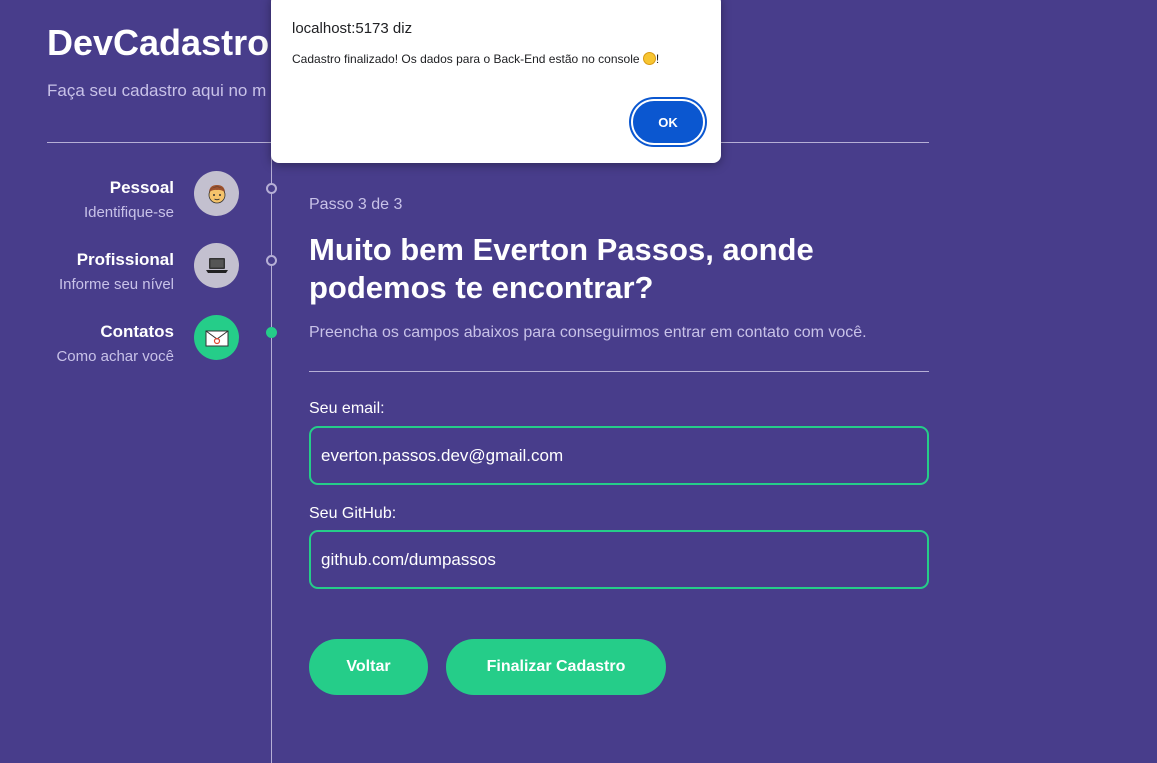 The image size is (1157, 763). What do you see at coordinates (649, 58) in the screenshot?
I see `winking-face-icon` at bounding box center [649, 58].